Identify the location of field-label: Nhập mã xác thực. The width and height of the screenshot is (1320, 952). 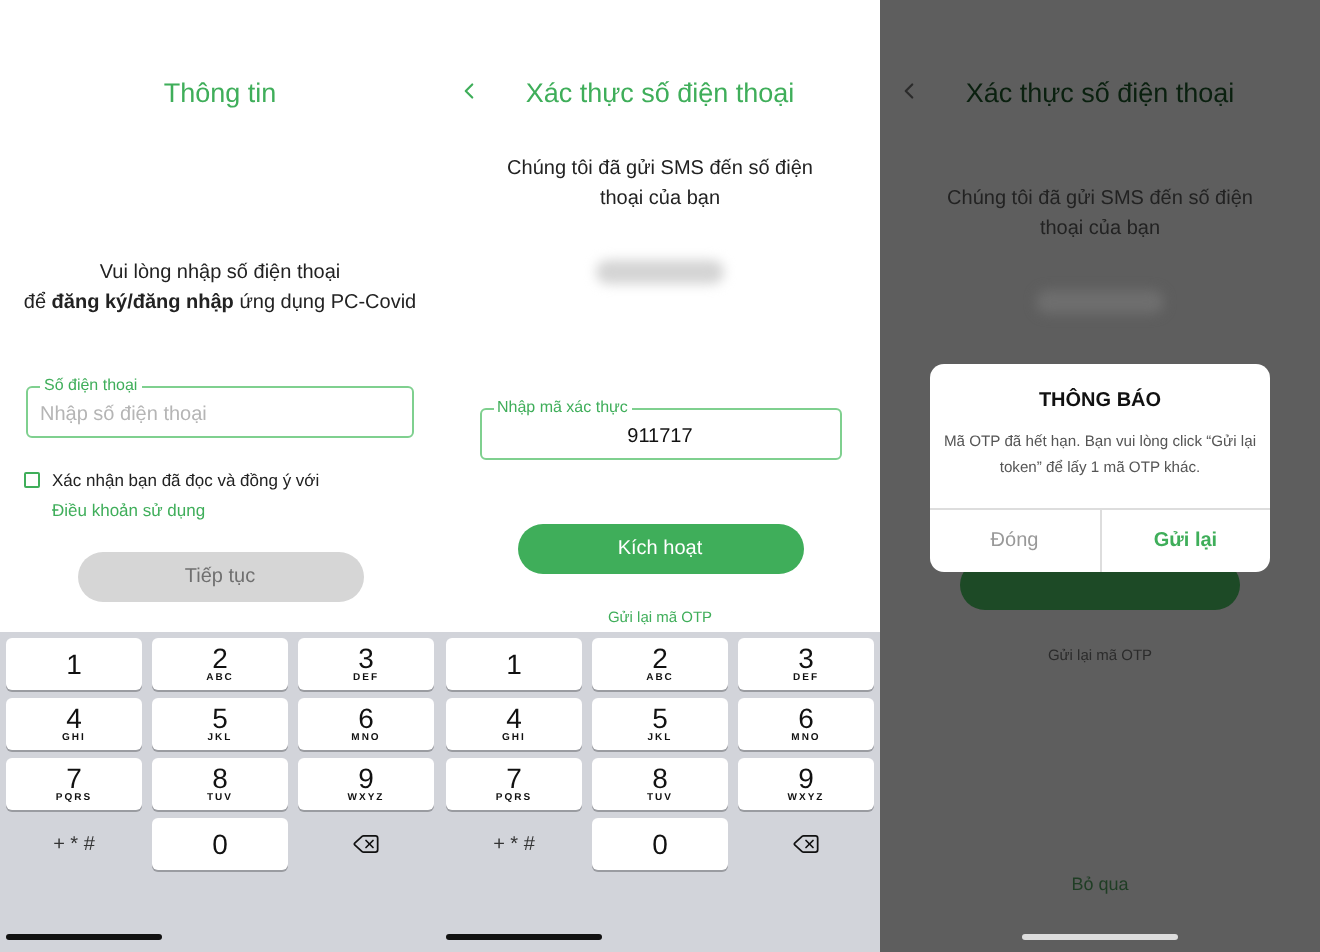
(562, 408).